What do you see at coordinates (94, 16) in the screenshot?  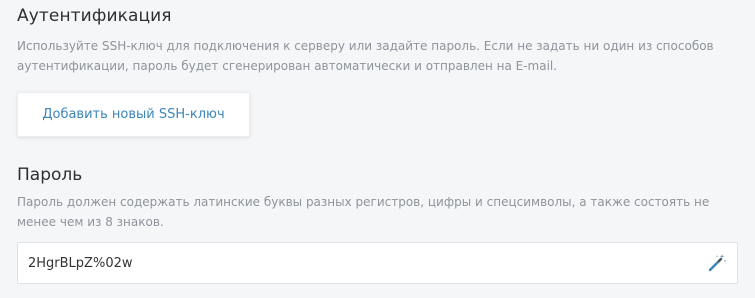 I see `auth-section-title: Аутентификация` at bounding box center [94, 16].